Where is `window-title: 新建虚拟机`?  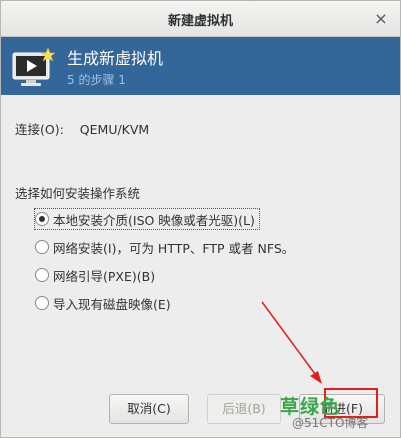 window-title: 新建虚拟机 is located at coordinates (200, 21).